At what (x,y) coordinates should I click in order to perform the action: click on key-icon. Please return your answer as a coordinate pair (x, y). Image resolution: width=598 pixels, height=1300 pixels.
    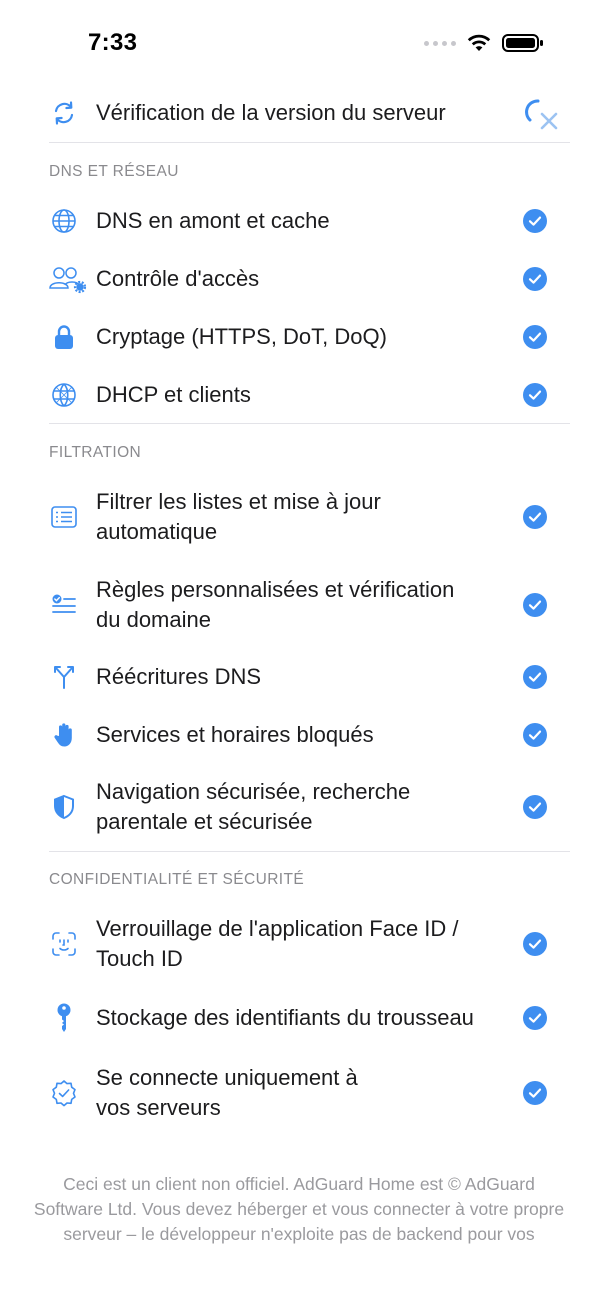
    Looking at the image, I should click on (64, 1018).